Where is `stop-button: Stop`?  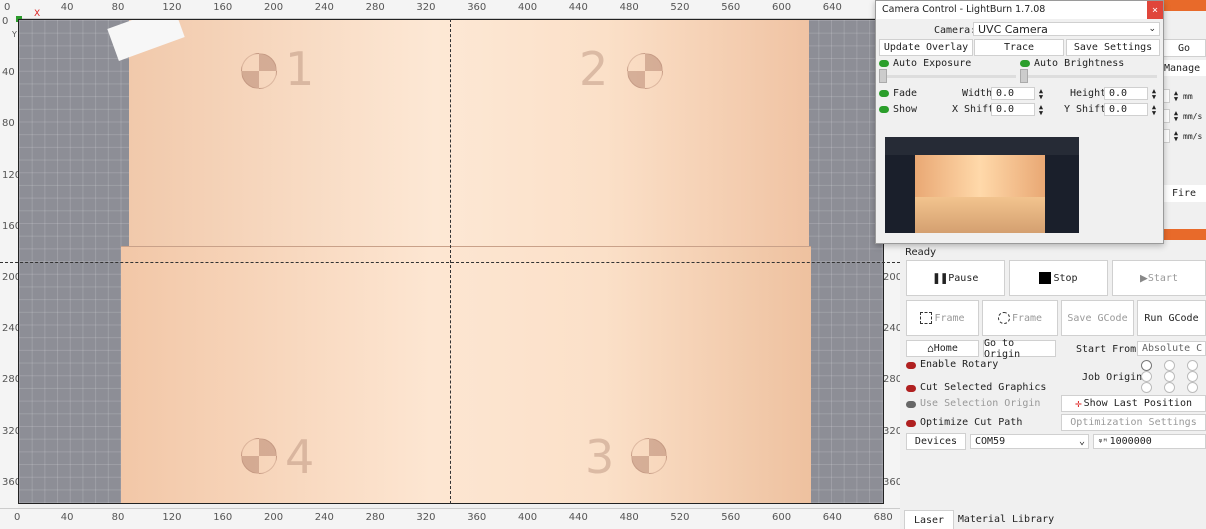 stop-button: Stop is located at coordinates (1058, 278).